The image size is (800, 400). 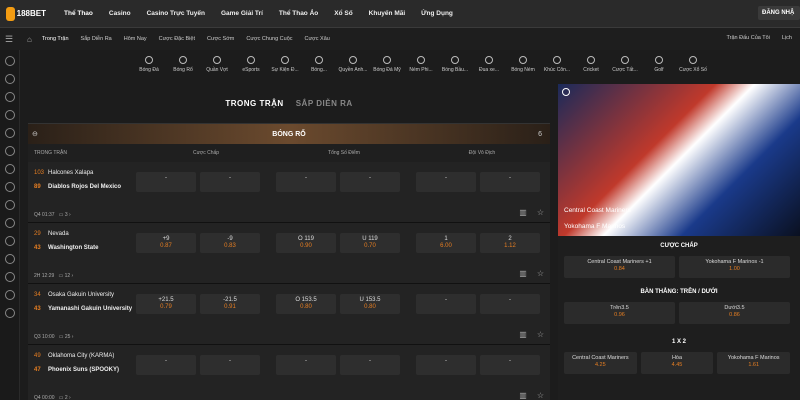 What do you see at coordinates (370, 304) in the screenshot?
I see `odds-cell: U 153.5 0.80` at bounding box center [370, 304].